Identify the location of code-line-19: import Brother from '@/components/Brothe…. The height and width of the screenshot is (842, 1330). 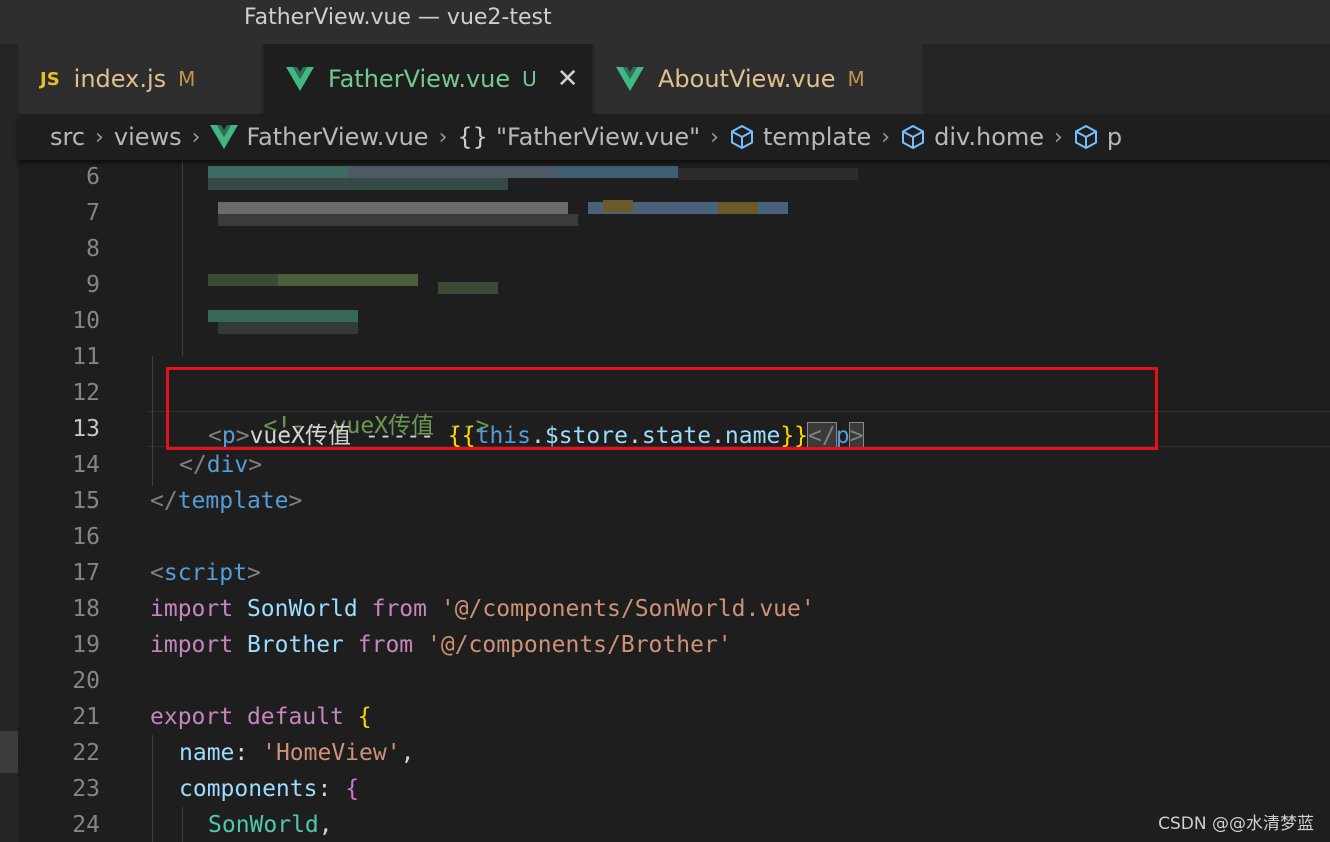
(441, 645).